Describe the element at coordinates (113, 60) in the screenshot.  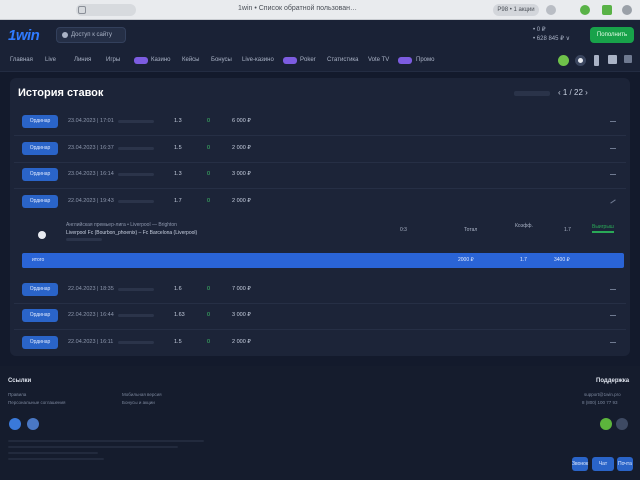
I see `nav-item-games: Игры` at that location.